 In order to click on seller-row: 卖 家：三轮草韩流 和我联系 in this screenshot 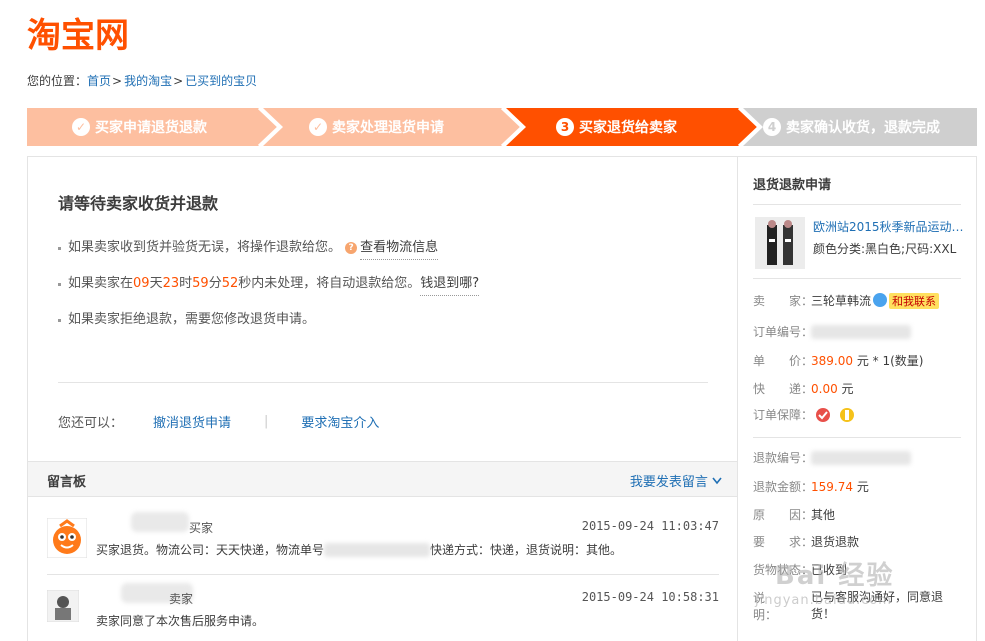, I will do `click(846, 300)`.